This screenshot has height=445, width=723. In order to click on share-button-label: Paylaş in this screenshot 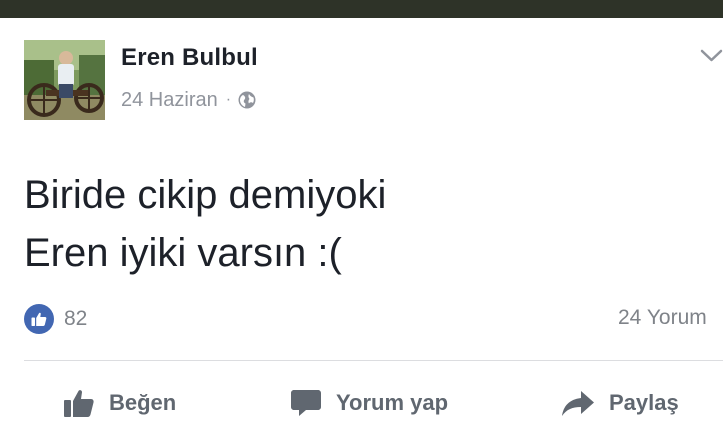, I will do `click(644, 402)`.